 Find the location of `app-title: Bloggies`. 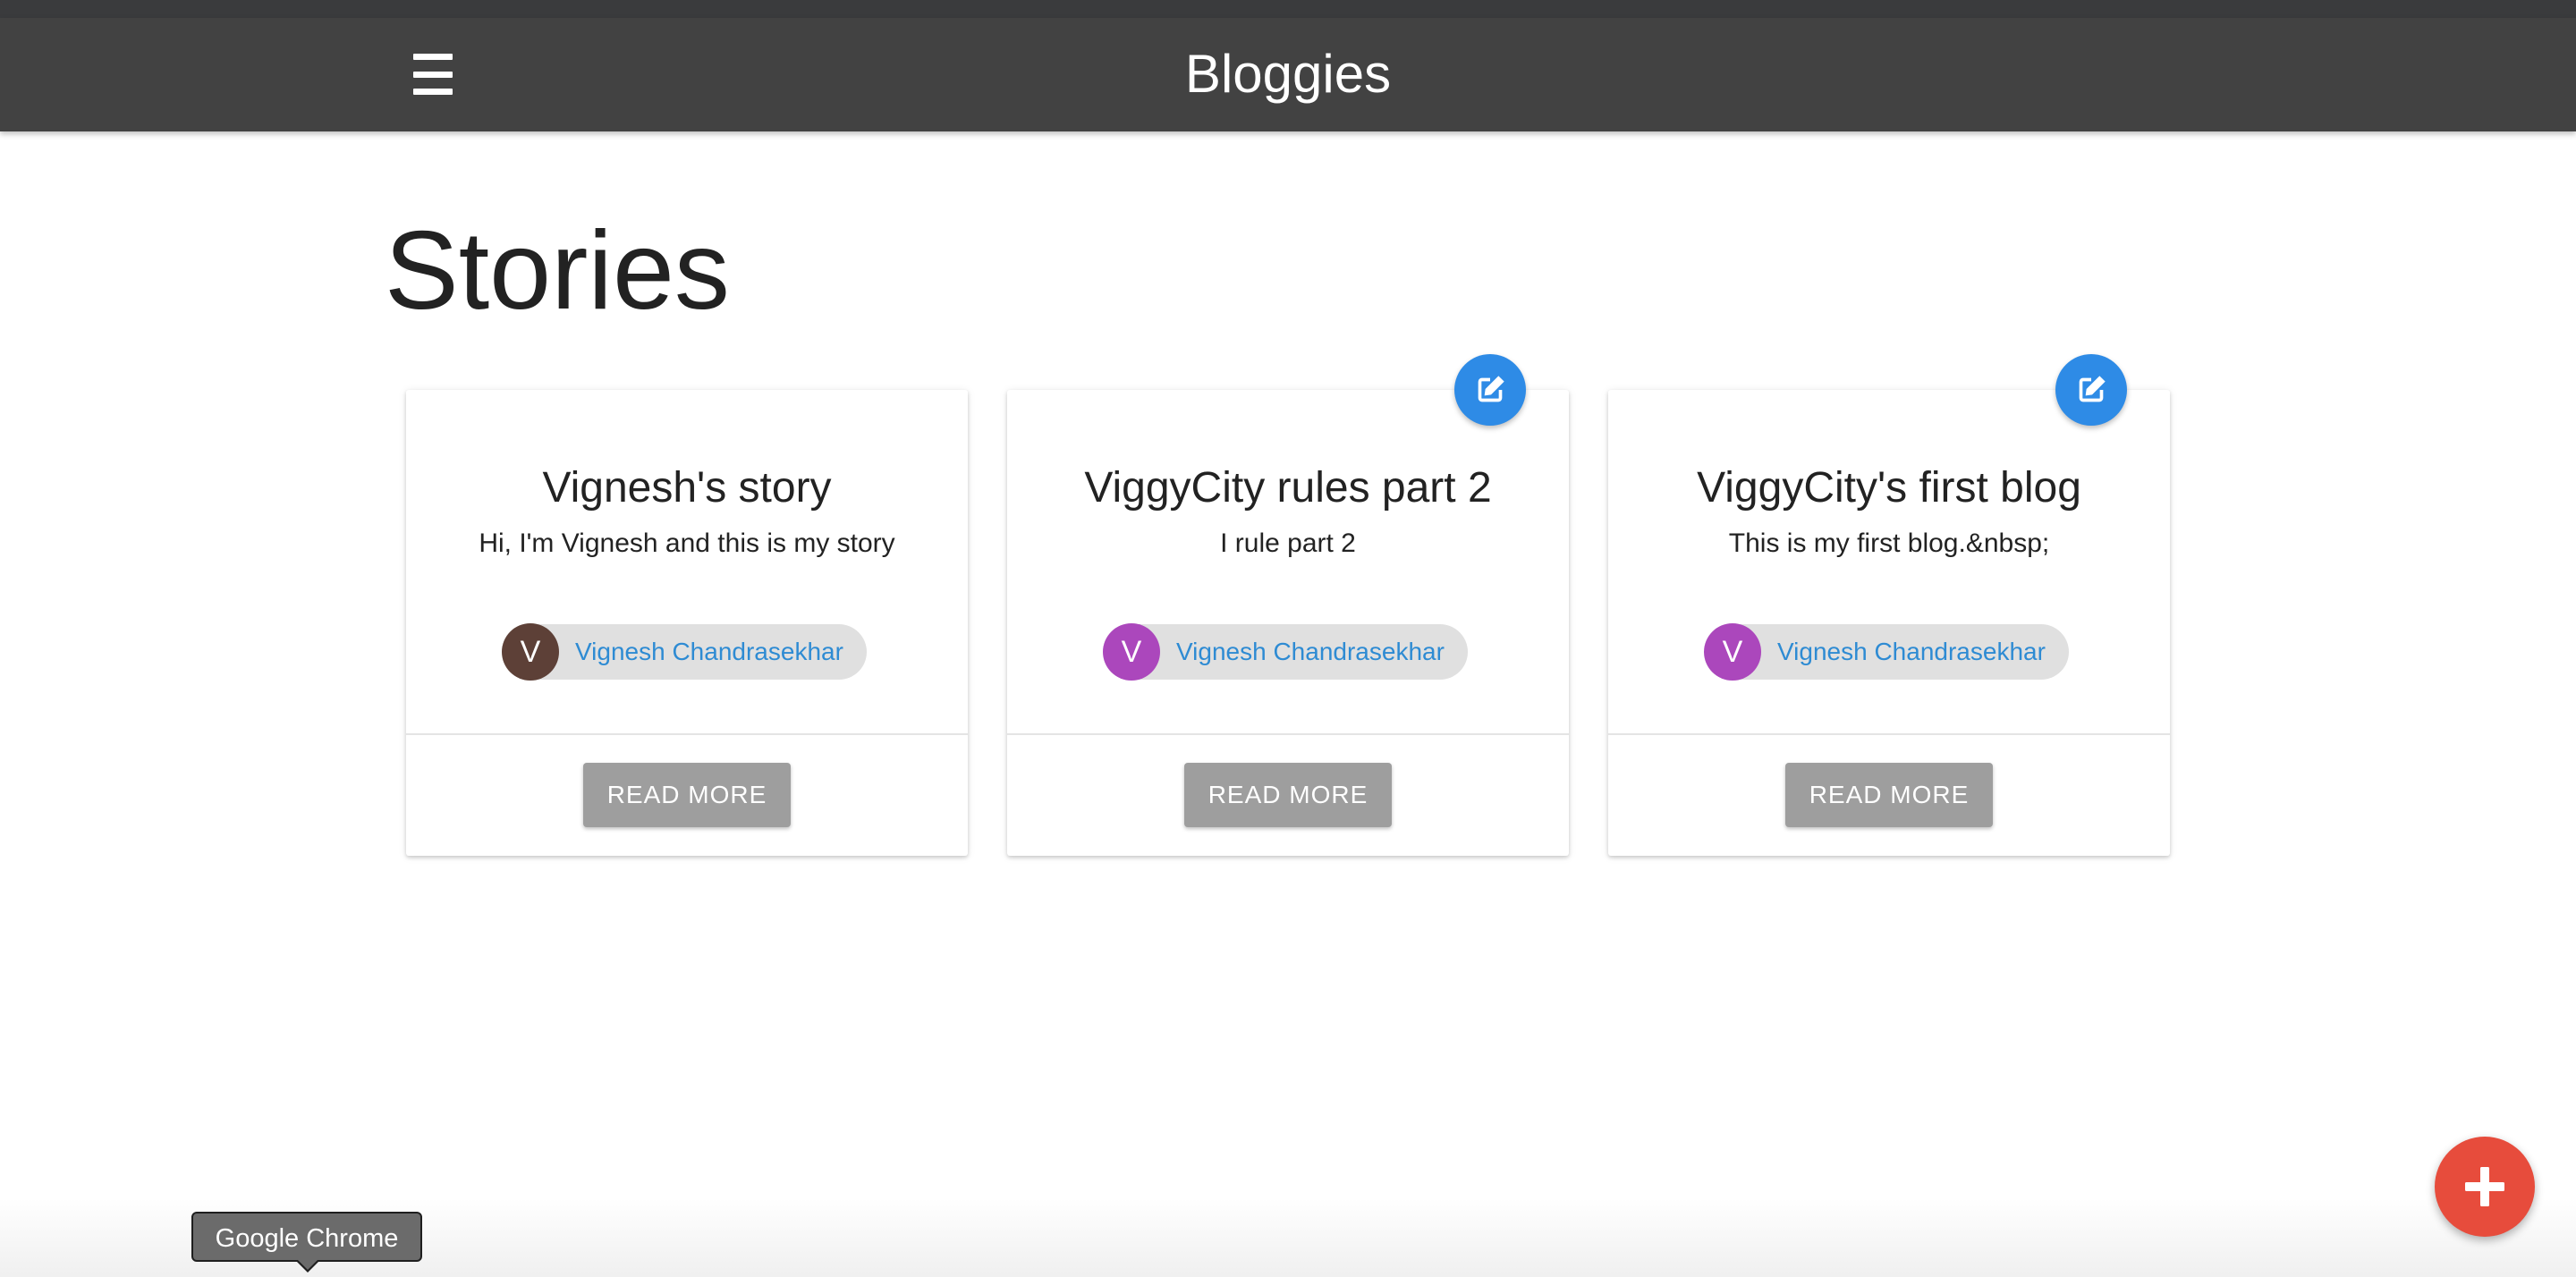

app-title: Bloggies is located at coordinates (1288, 74).